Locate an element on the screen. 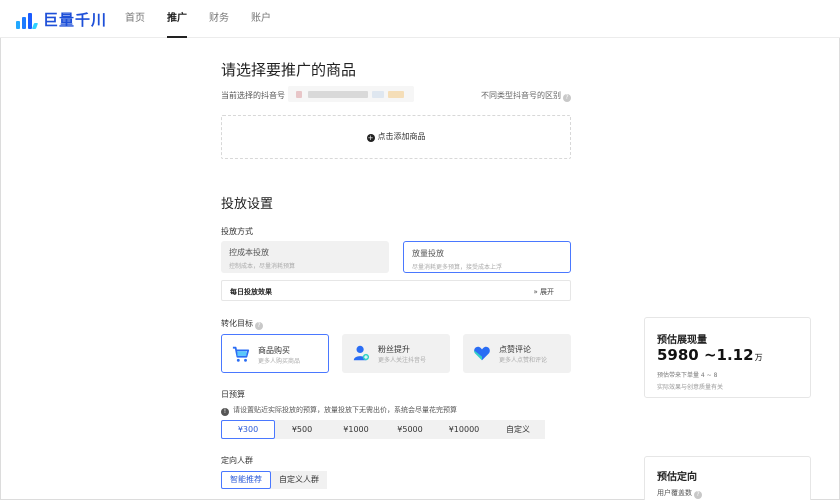  goal-purchase-title: 商品购买 is located at coordinates (274, 350).